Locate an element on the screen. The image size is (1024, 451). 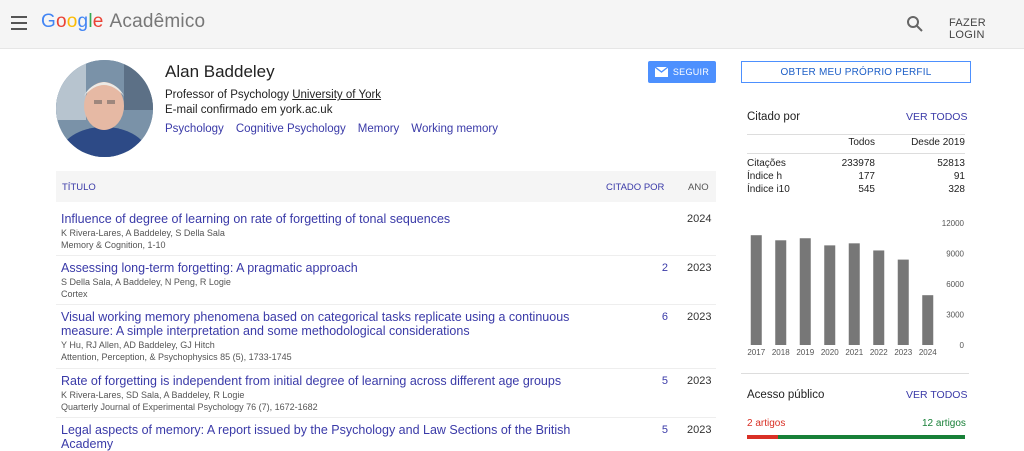
access-bar-available is located at coordinates (871, 437).